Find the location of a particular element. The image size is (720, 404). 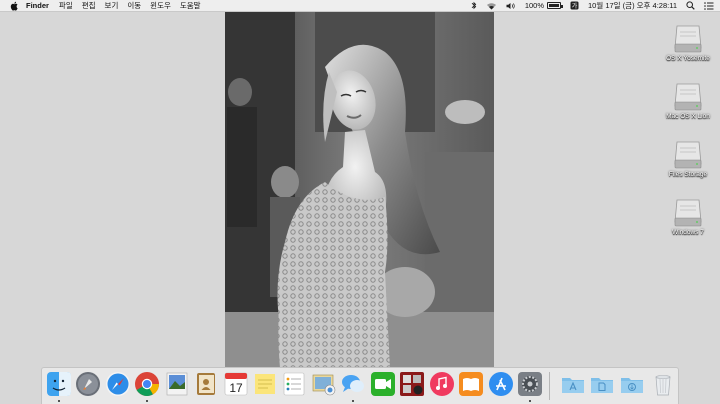

dock-applications-folder-icon is located at coordinates (573, 384).